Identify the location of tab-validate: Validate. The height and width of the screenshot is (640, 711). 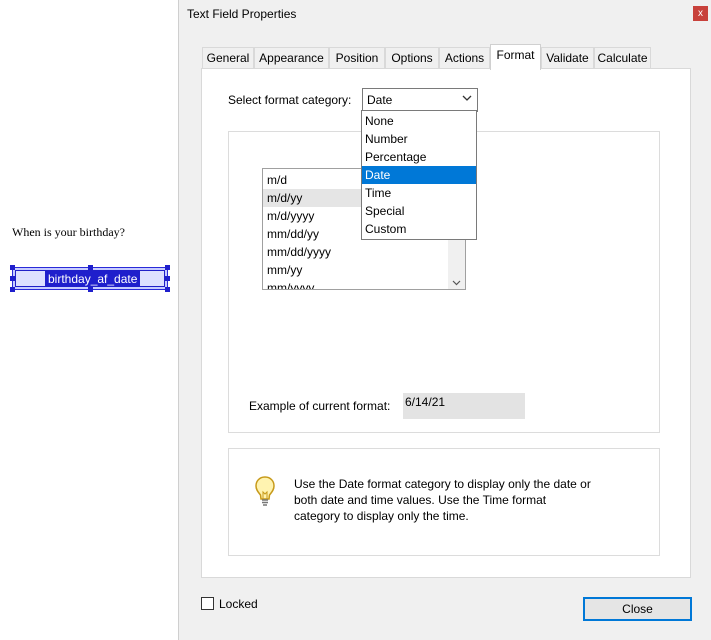
(567, 58).